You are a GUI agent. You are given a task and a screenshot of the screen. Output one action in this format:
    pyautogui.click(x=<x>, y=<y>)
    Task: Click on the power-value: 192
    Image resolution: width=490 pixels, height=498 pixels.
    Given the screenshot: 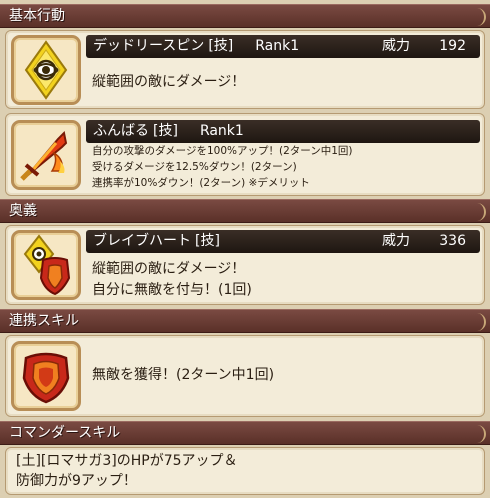 What is the action you would take?
    pyautogui.click(x=452, y=46)
    